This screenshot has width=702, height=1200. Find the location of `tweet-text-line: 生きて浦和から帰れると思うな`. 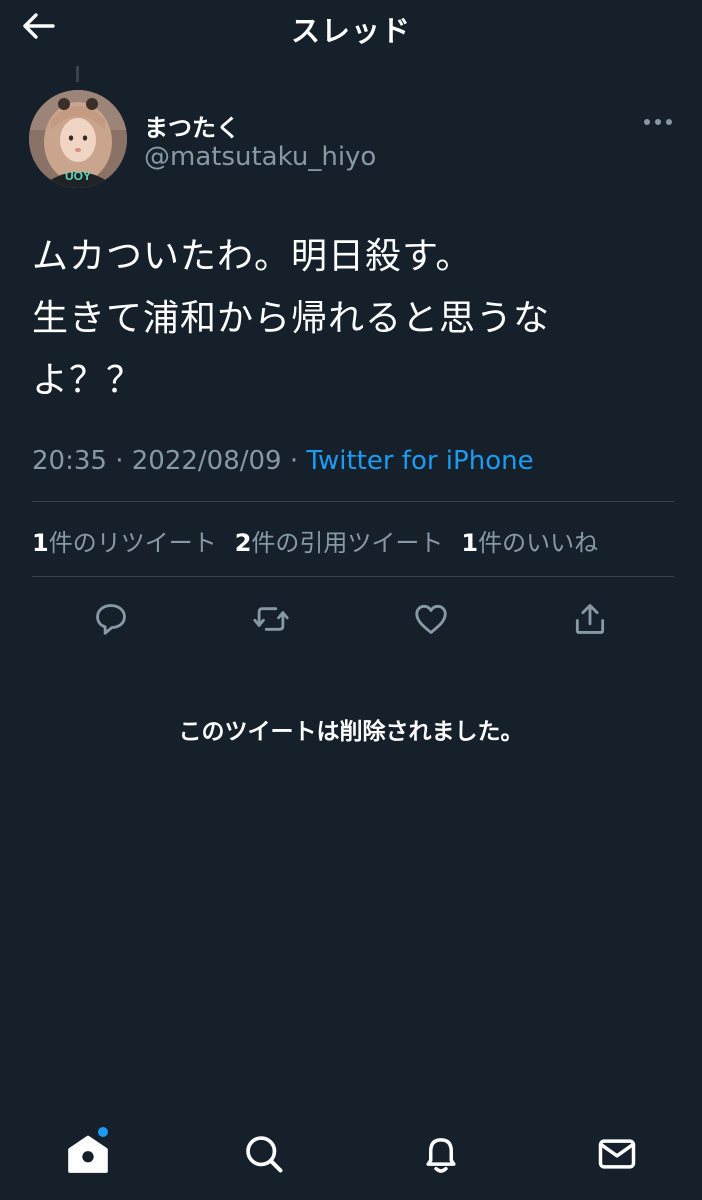

tweet-text-line: 生きて浦和から帰れると思うな is located at coordinates (291, 318).